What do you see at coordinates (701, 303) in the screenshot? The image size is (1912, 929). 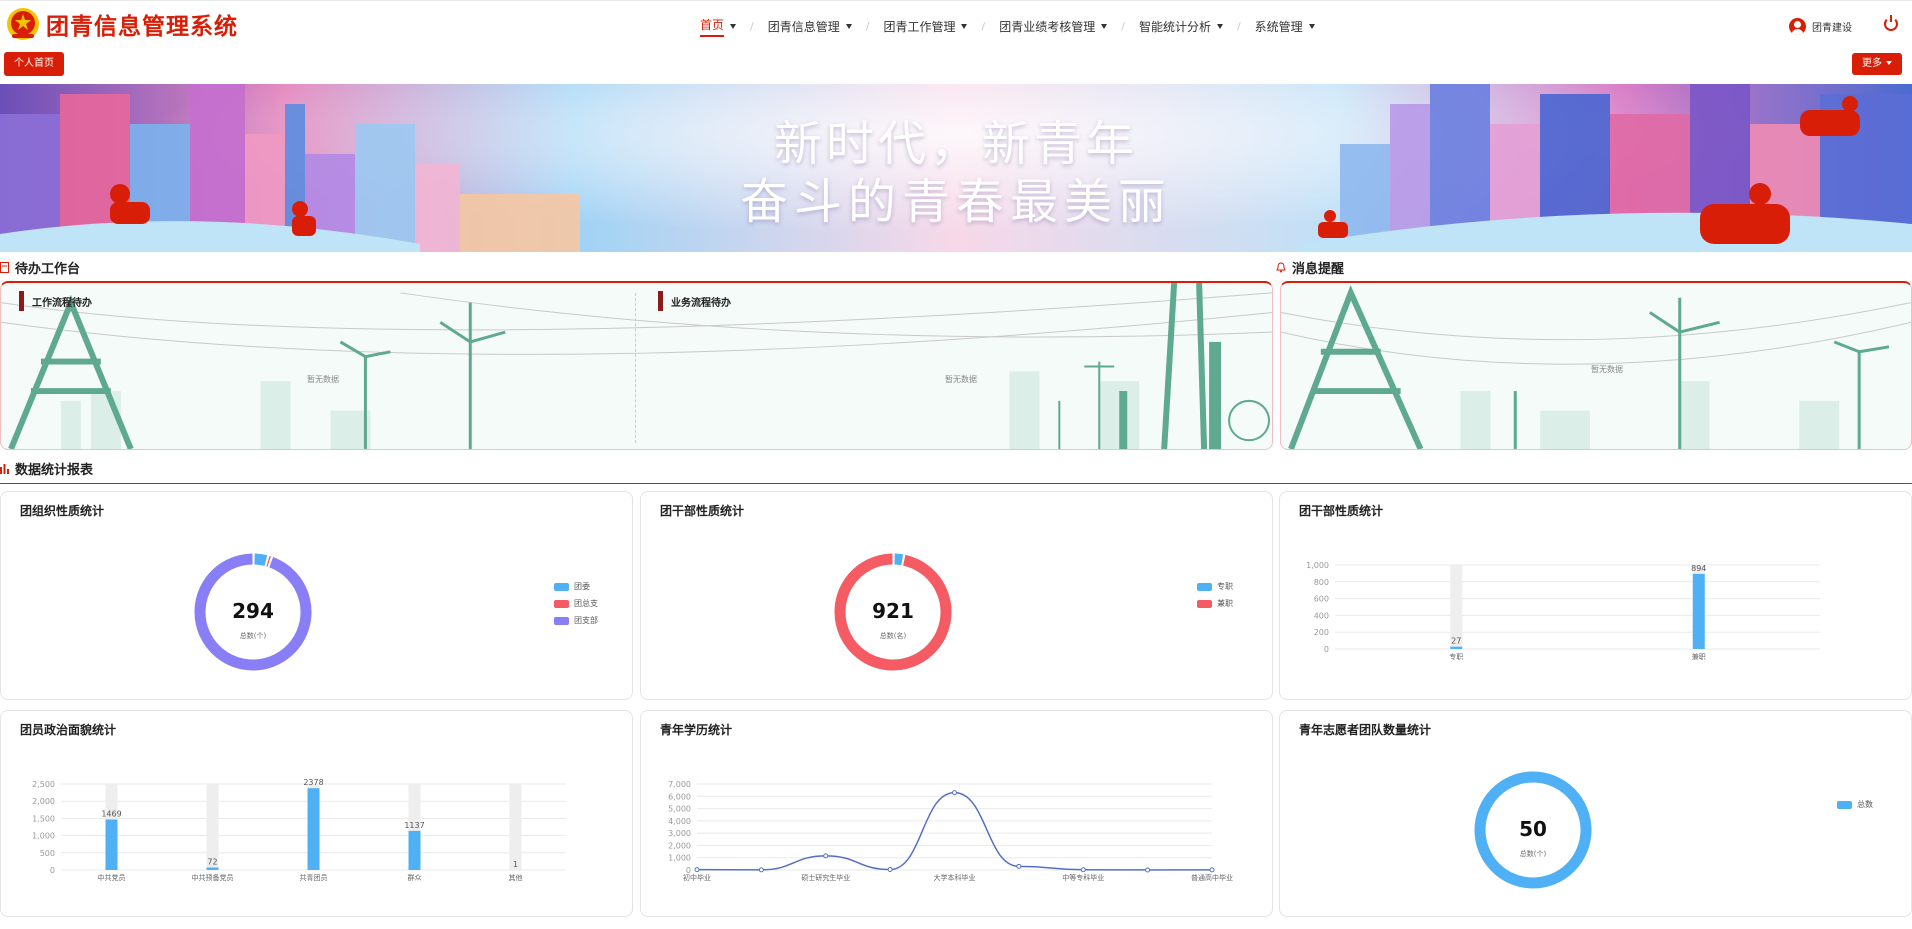 I see `biz-flow-label: 业务流程待办` at bounding box center [701, 303].